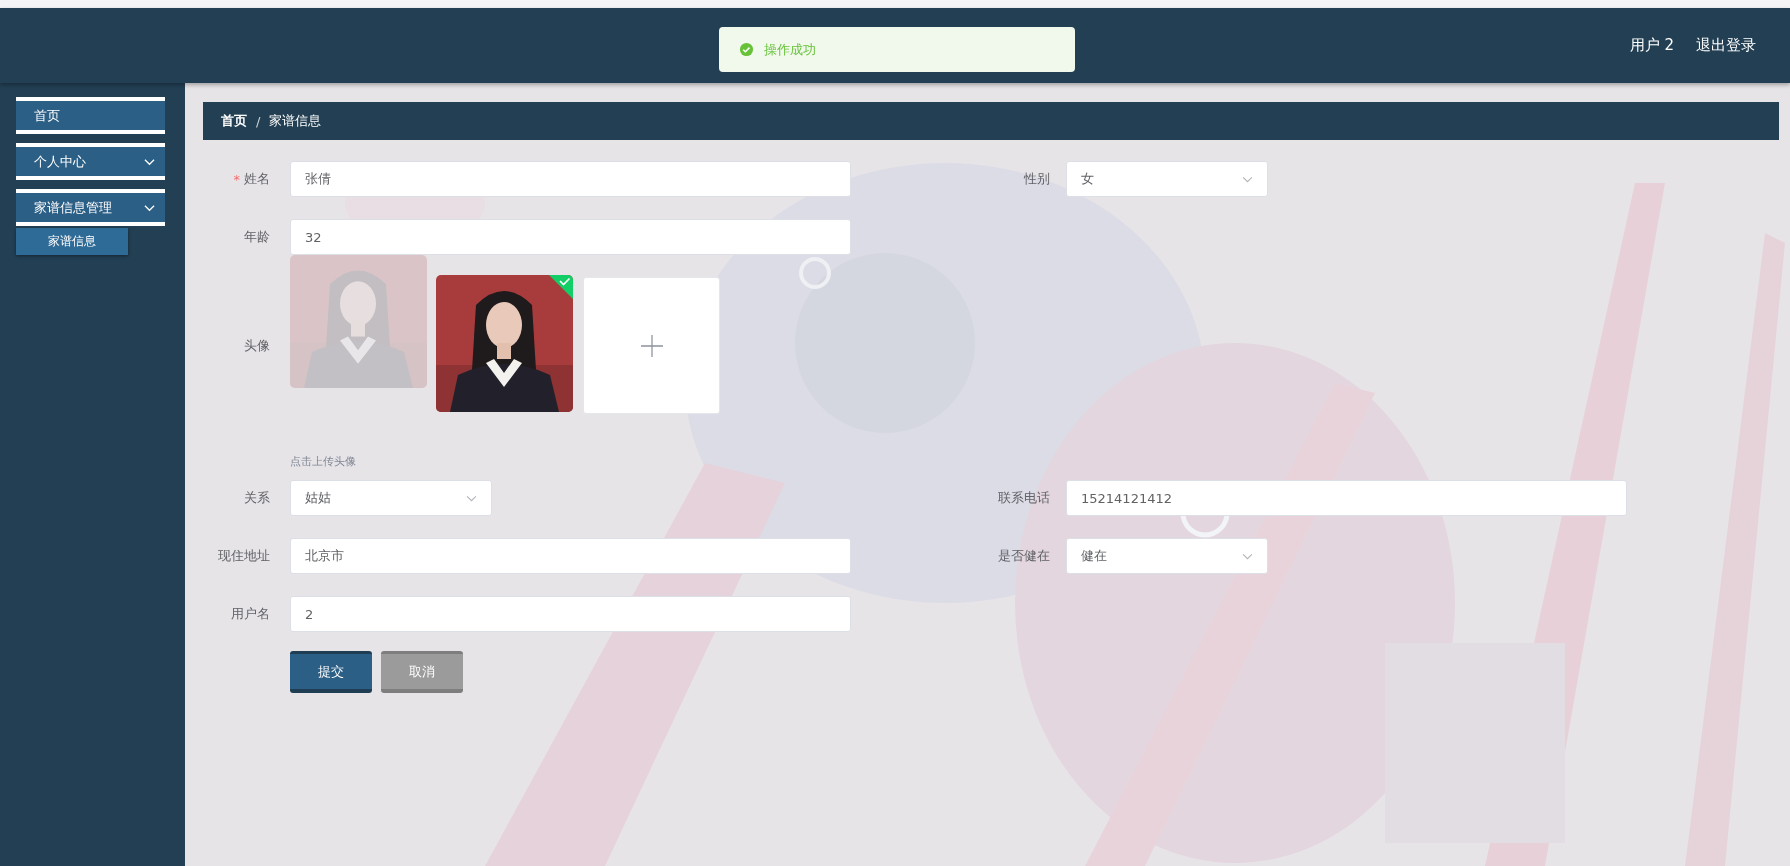 This screenshot has width=1790, height=866. I want to click on check-circle-icon, so click(746, 49).